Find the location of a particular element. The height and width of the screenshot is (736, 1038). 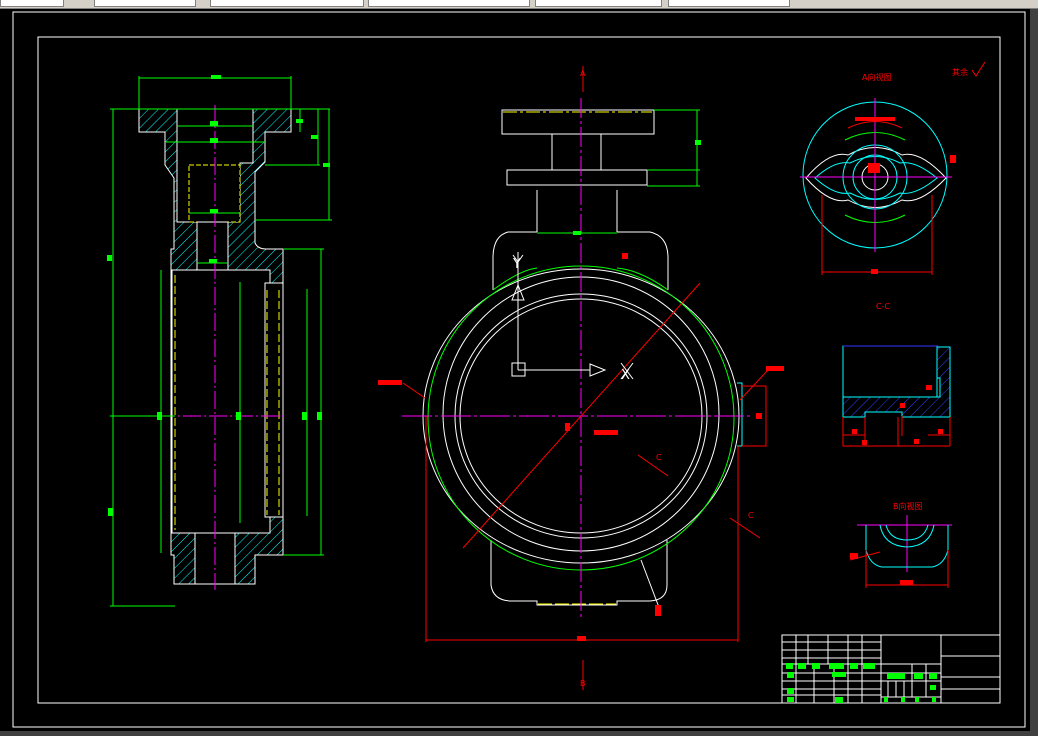

title-block is located at coordinates (891, 669).